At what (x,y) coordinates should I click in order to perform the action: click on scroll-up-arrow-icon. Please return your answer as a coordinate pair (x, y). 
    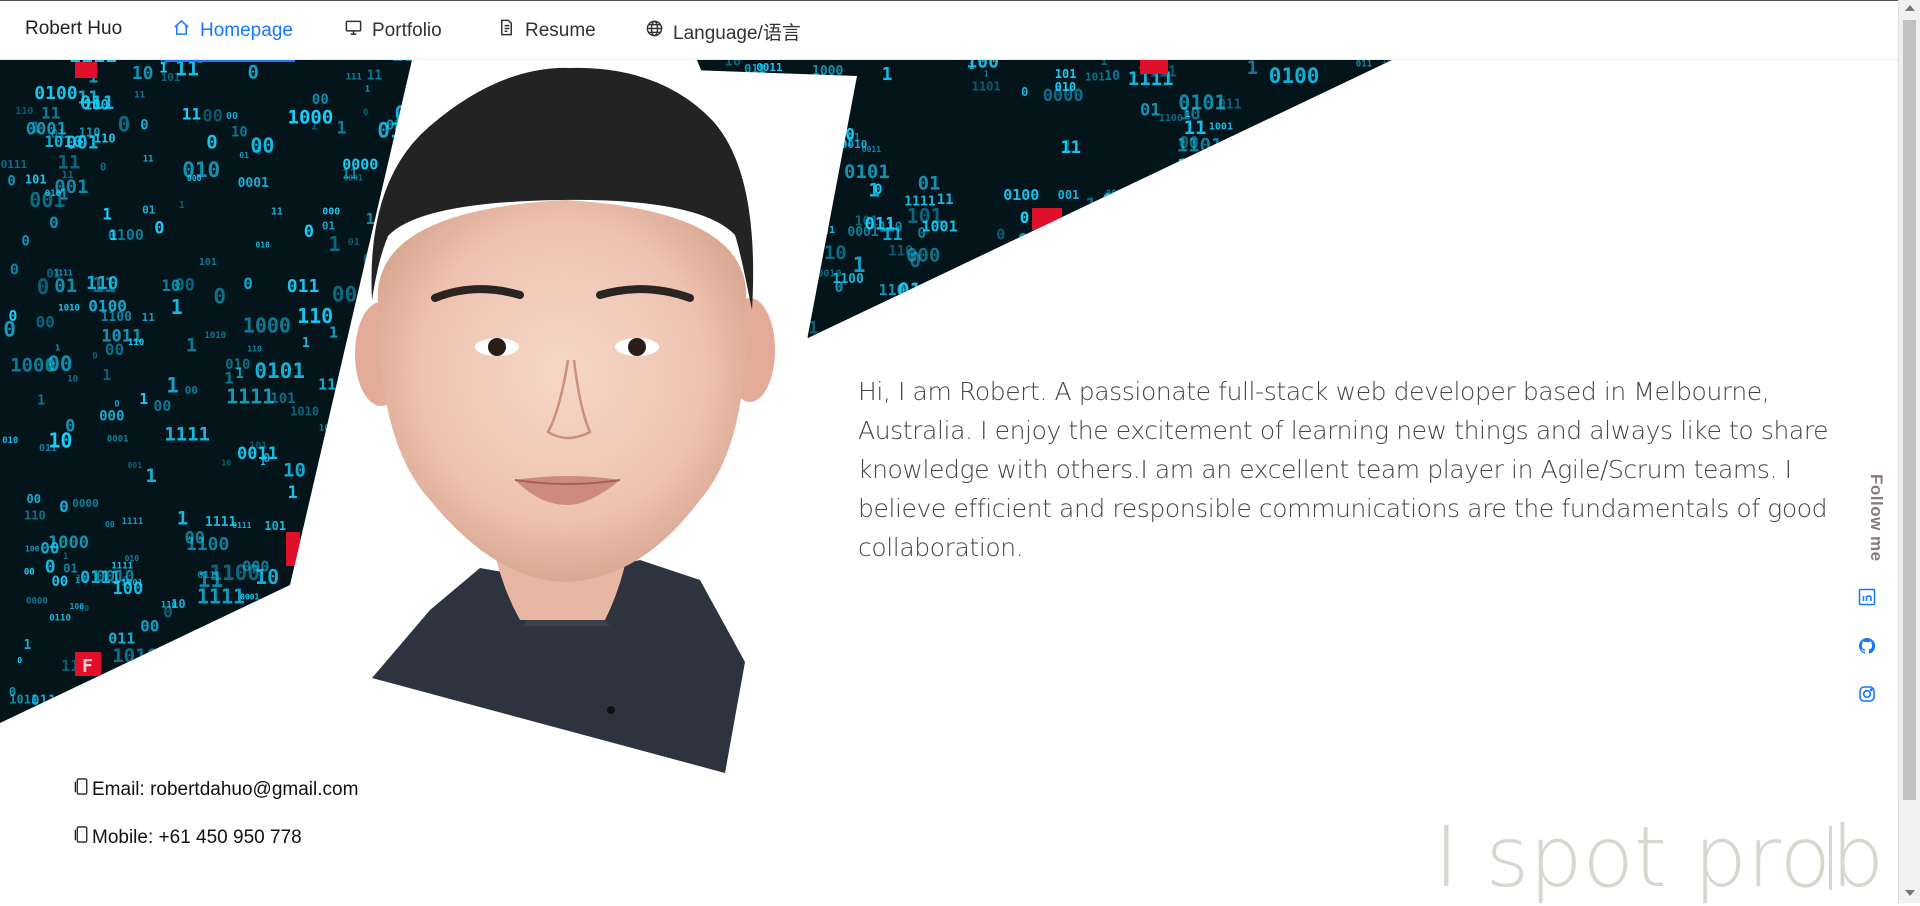
    Looking at the image, I should click on (1910, 8).